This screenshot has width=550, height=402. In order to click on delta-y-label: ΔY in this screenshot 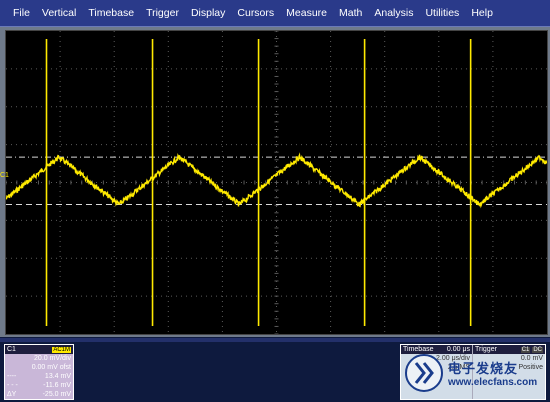, I will do `click(12, 394)`.